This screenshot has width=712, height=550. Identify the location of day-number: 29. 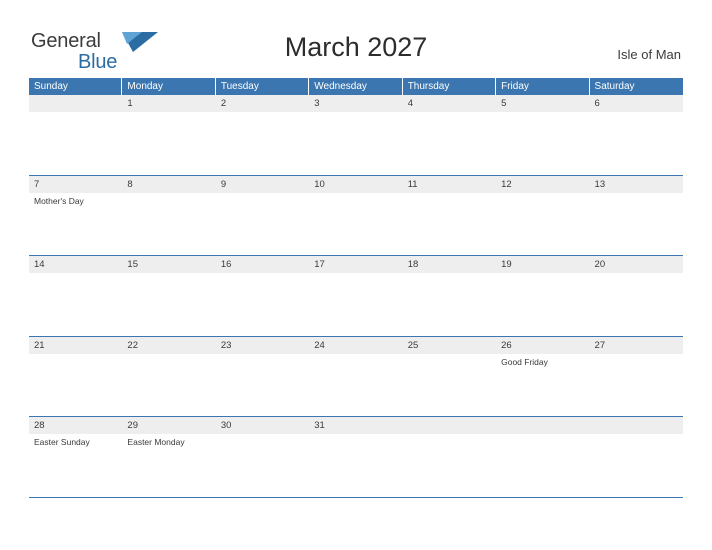
(132, 425).